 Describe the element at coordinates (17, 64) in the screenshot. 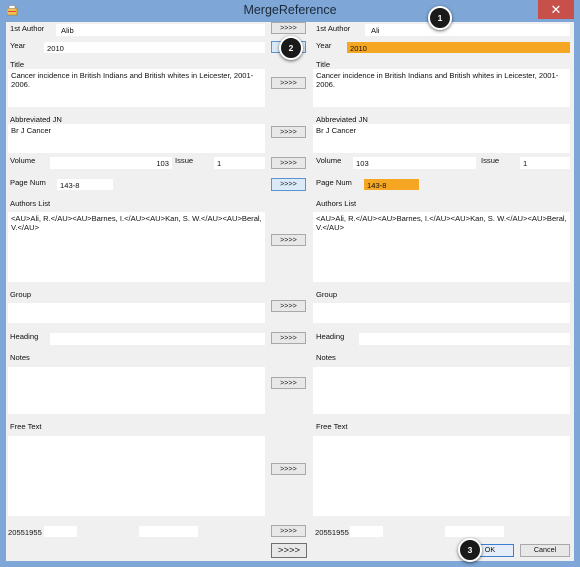

I see `left-title-label: Title` at that location.